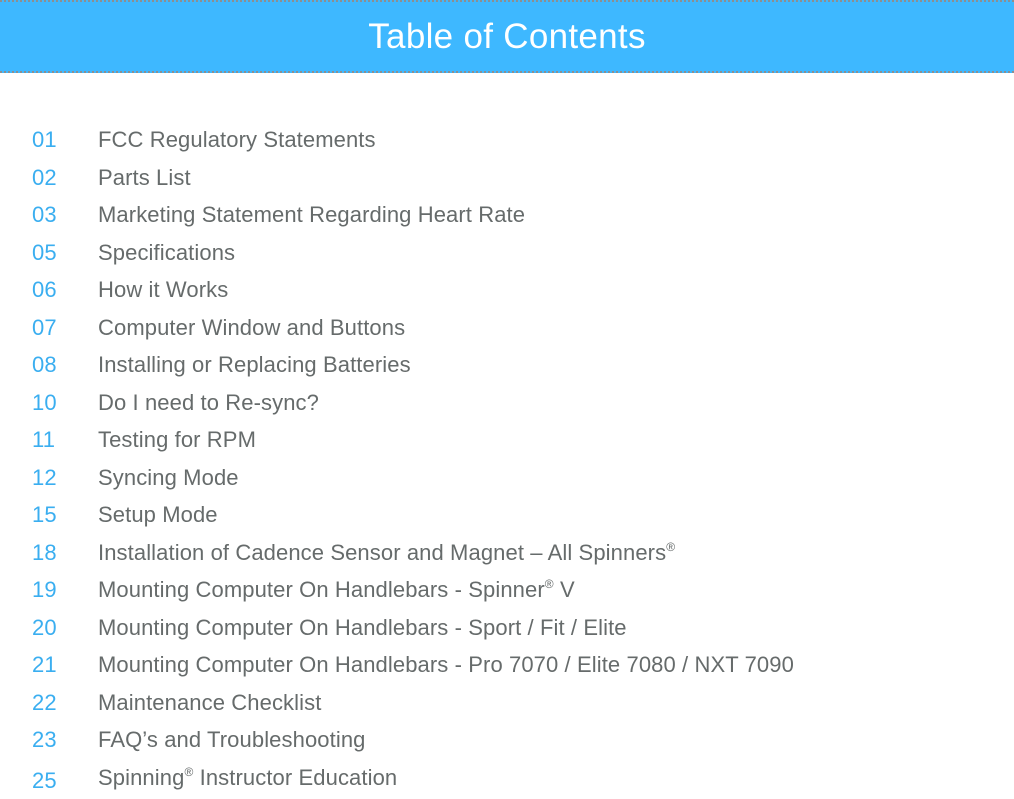  What do you see at coordinates (507, 365) in the screenshot?
I see `toc-entry: 08 Installing or Replacing Batteries` at bounding box center [507, 365].